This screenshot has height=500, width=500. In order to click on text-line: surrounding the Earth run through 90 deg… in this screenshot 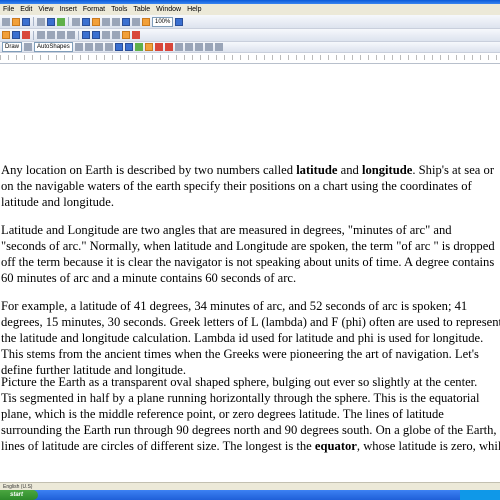, I will do `click(249, 430)`.